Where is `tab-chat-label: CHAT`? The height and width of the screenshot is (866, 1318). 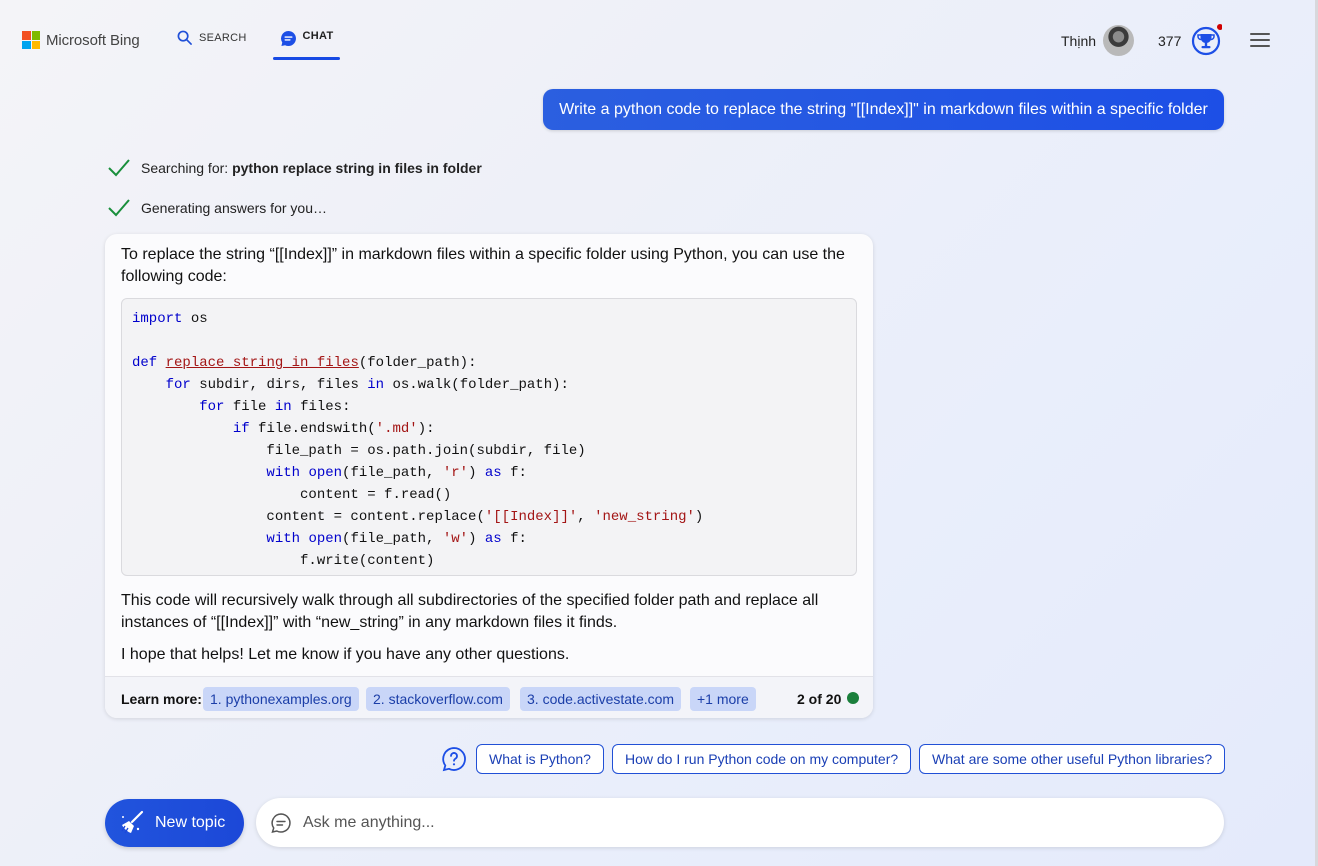
tab-chat-label: CHAT is located at coordinates (318, 36).